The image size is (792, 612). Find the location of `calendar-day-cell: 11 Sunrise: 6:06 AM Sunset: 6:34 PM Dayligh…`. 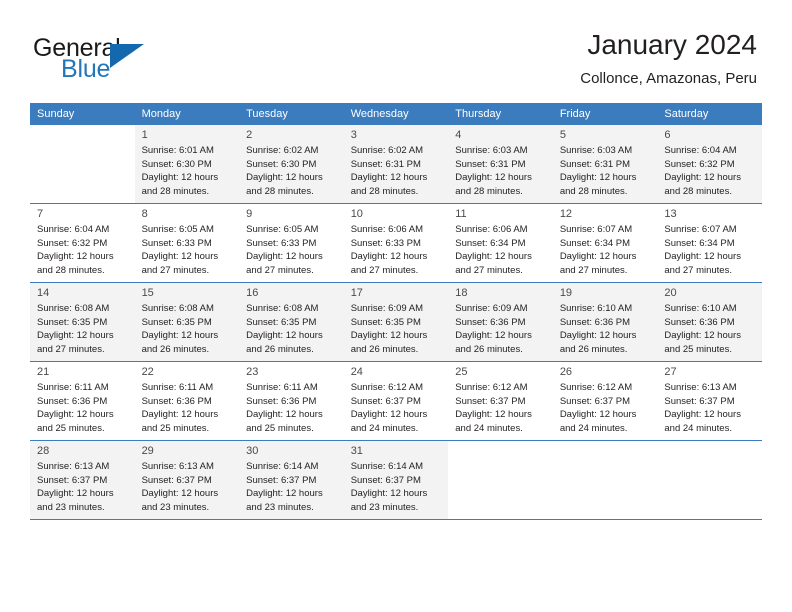

calendar-day-cell: 11 Sunrise: 6:06 AM Sunset: 6:34 PM Dayligh… is located at coordinates (500, 243).